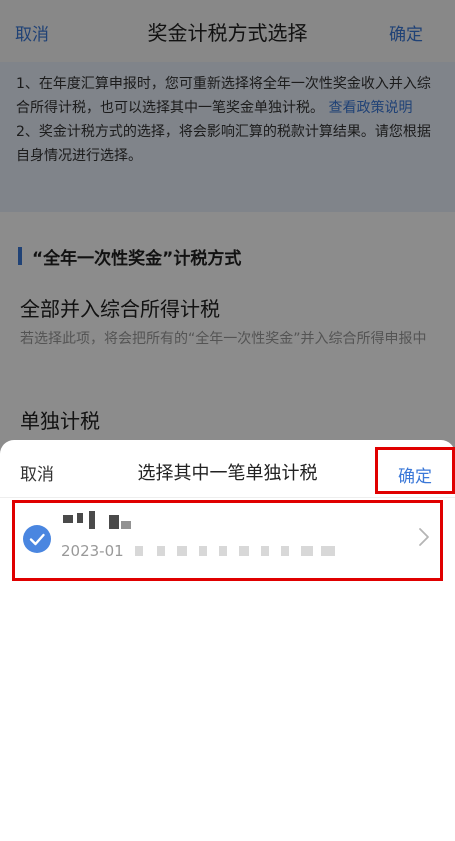  What do you see at coordinates (92, 551) in the screenshot?
I see `record-date: 2023-01` at bounding box center [92, 551].